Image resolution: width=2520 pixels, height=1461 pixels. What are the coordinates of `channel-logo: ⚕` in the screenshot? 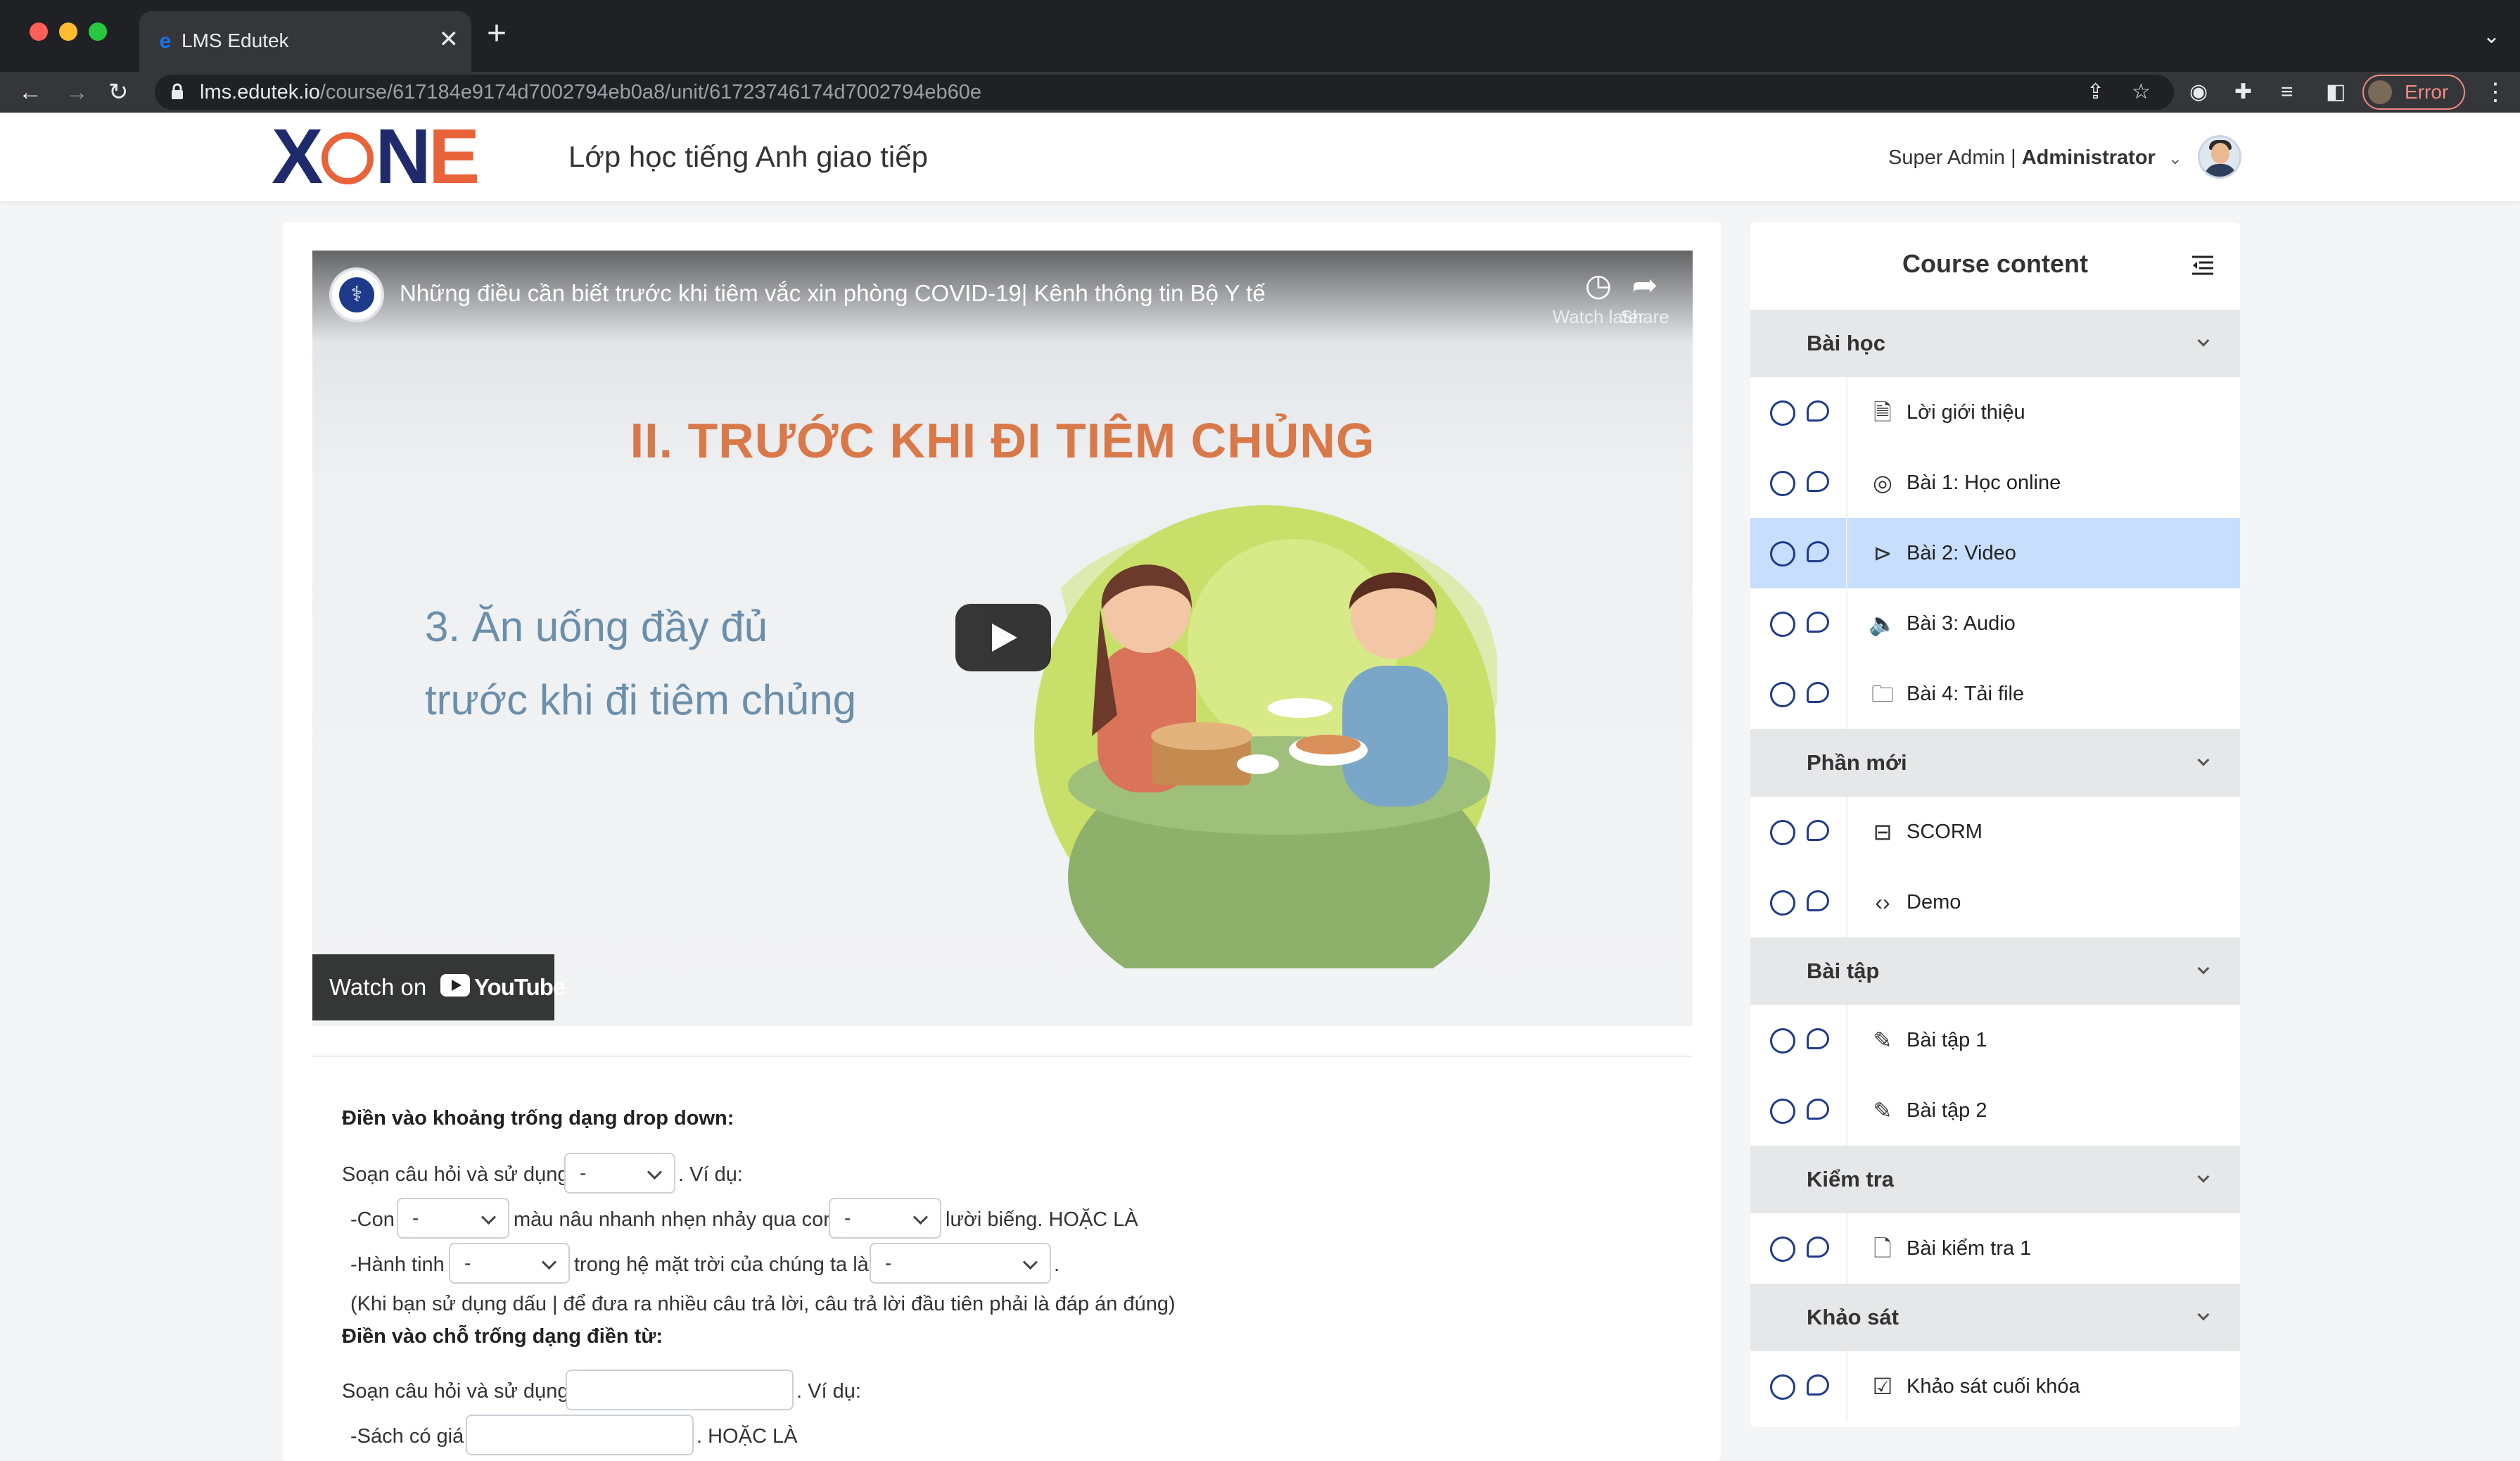 It's located at (357, 294).